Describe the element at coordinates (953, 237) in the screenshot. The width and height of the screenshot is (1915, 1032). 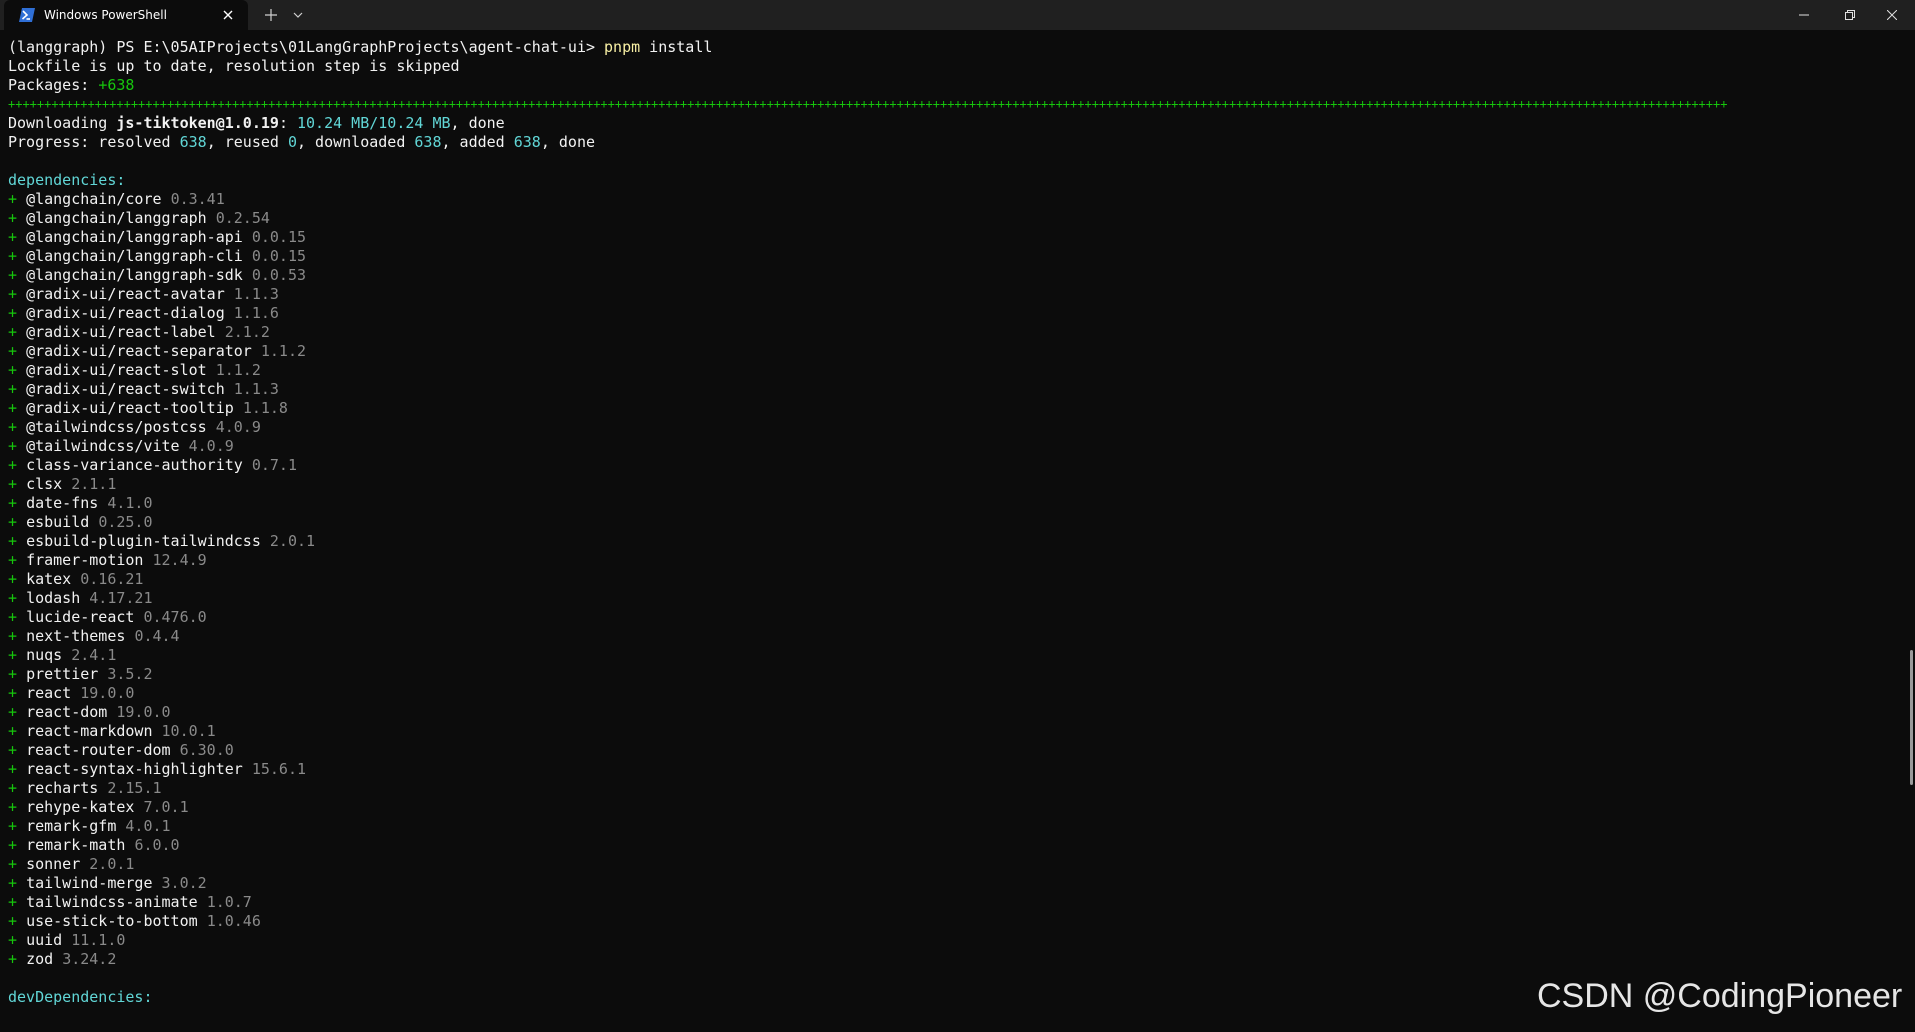
I see `dependency-item: + @langchain/langgraph-api 0.0.15` at that location.